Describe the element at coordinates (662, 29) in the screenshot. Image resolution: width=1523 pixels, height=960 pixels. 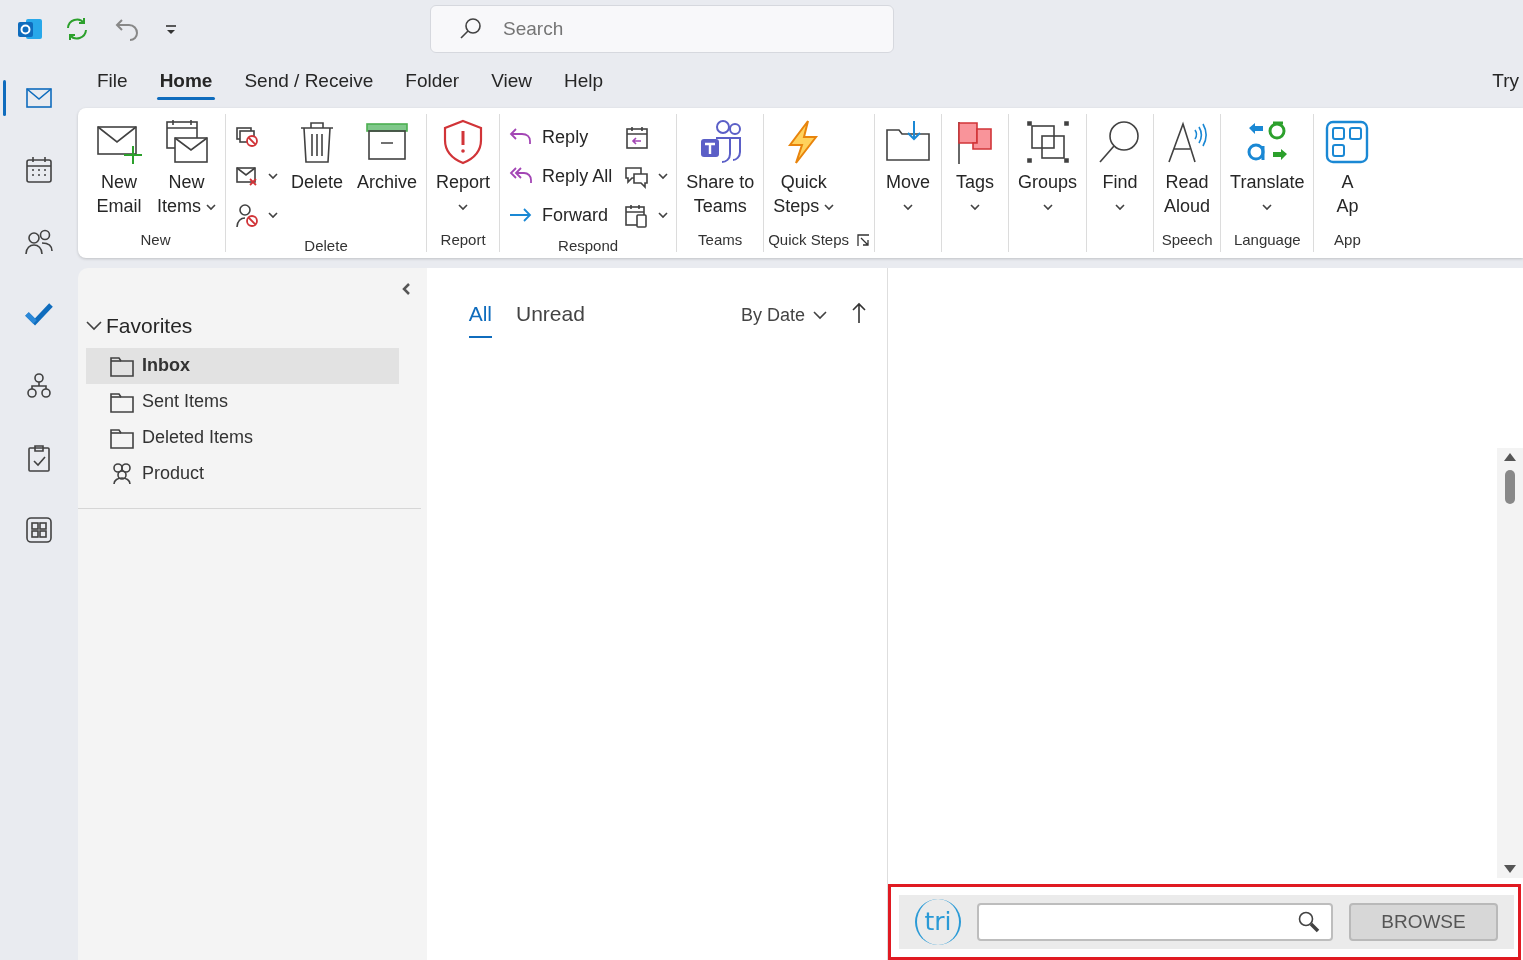
I see `search-field: Search` at that location.